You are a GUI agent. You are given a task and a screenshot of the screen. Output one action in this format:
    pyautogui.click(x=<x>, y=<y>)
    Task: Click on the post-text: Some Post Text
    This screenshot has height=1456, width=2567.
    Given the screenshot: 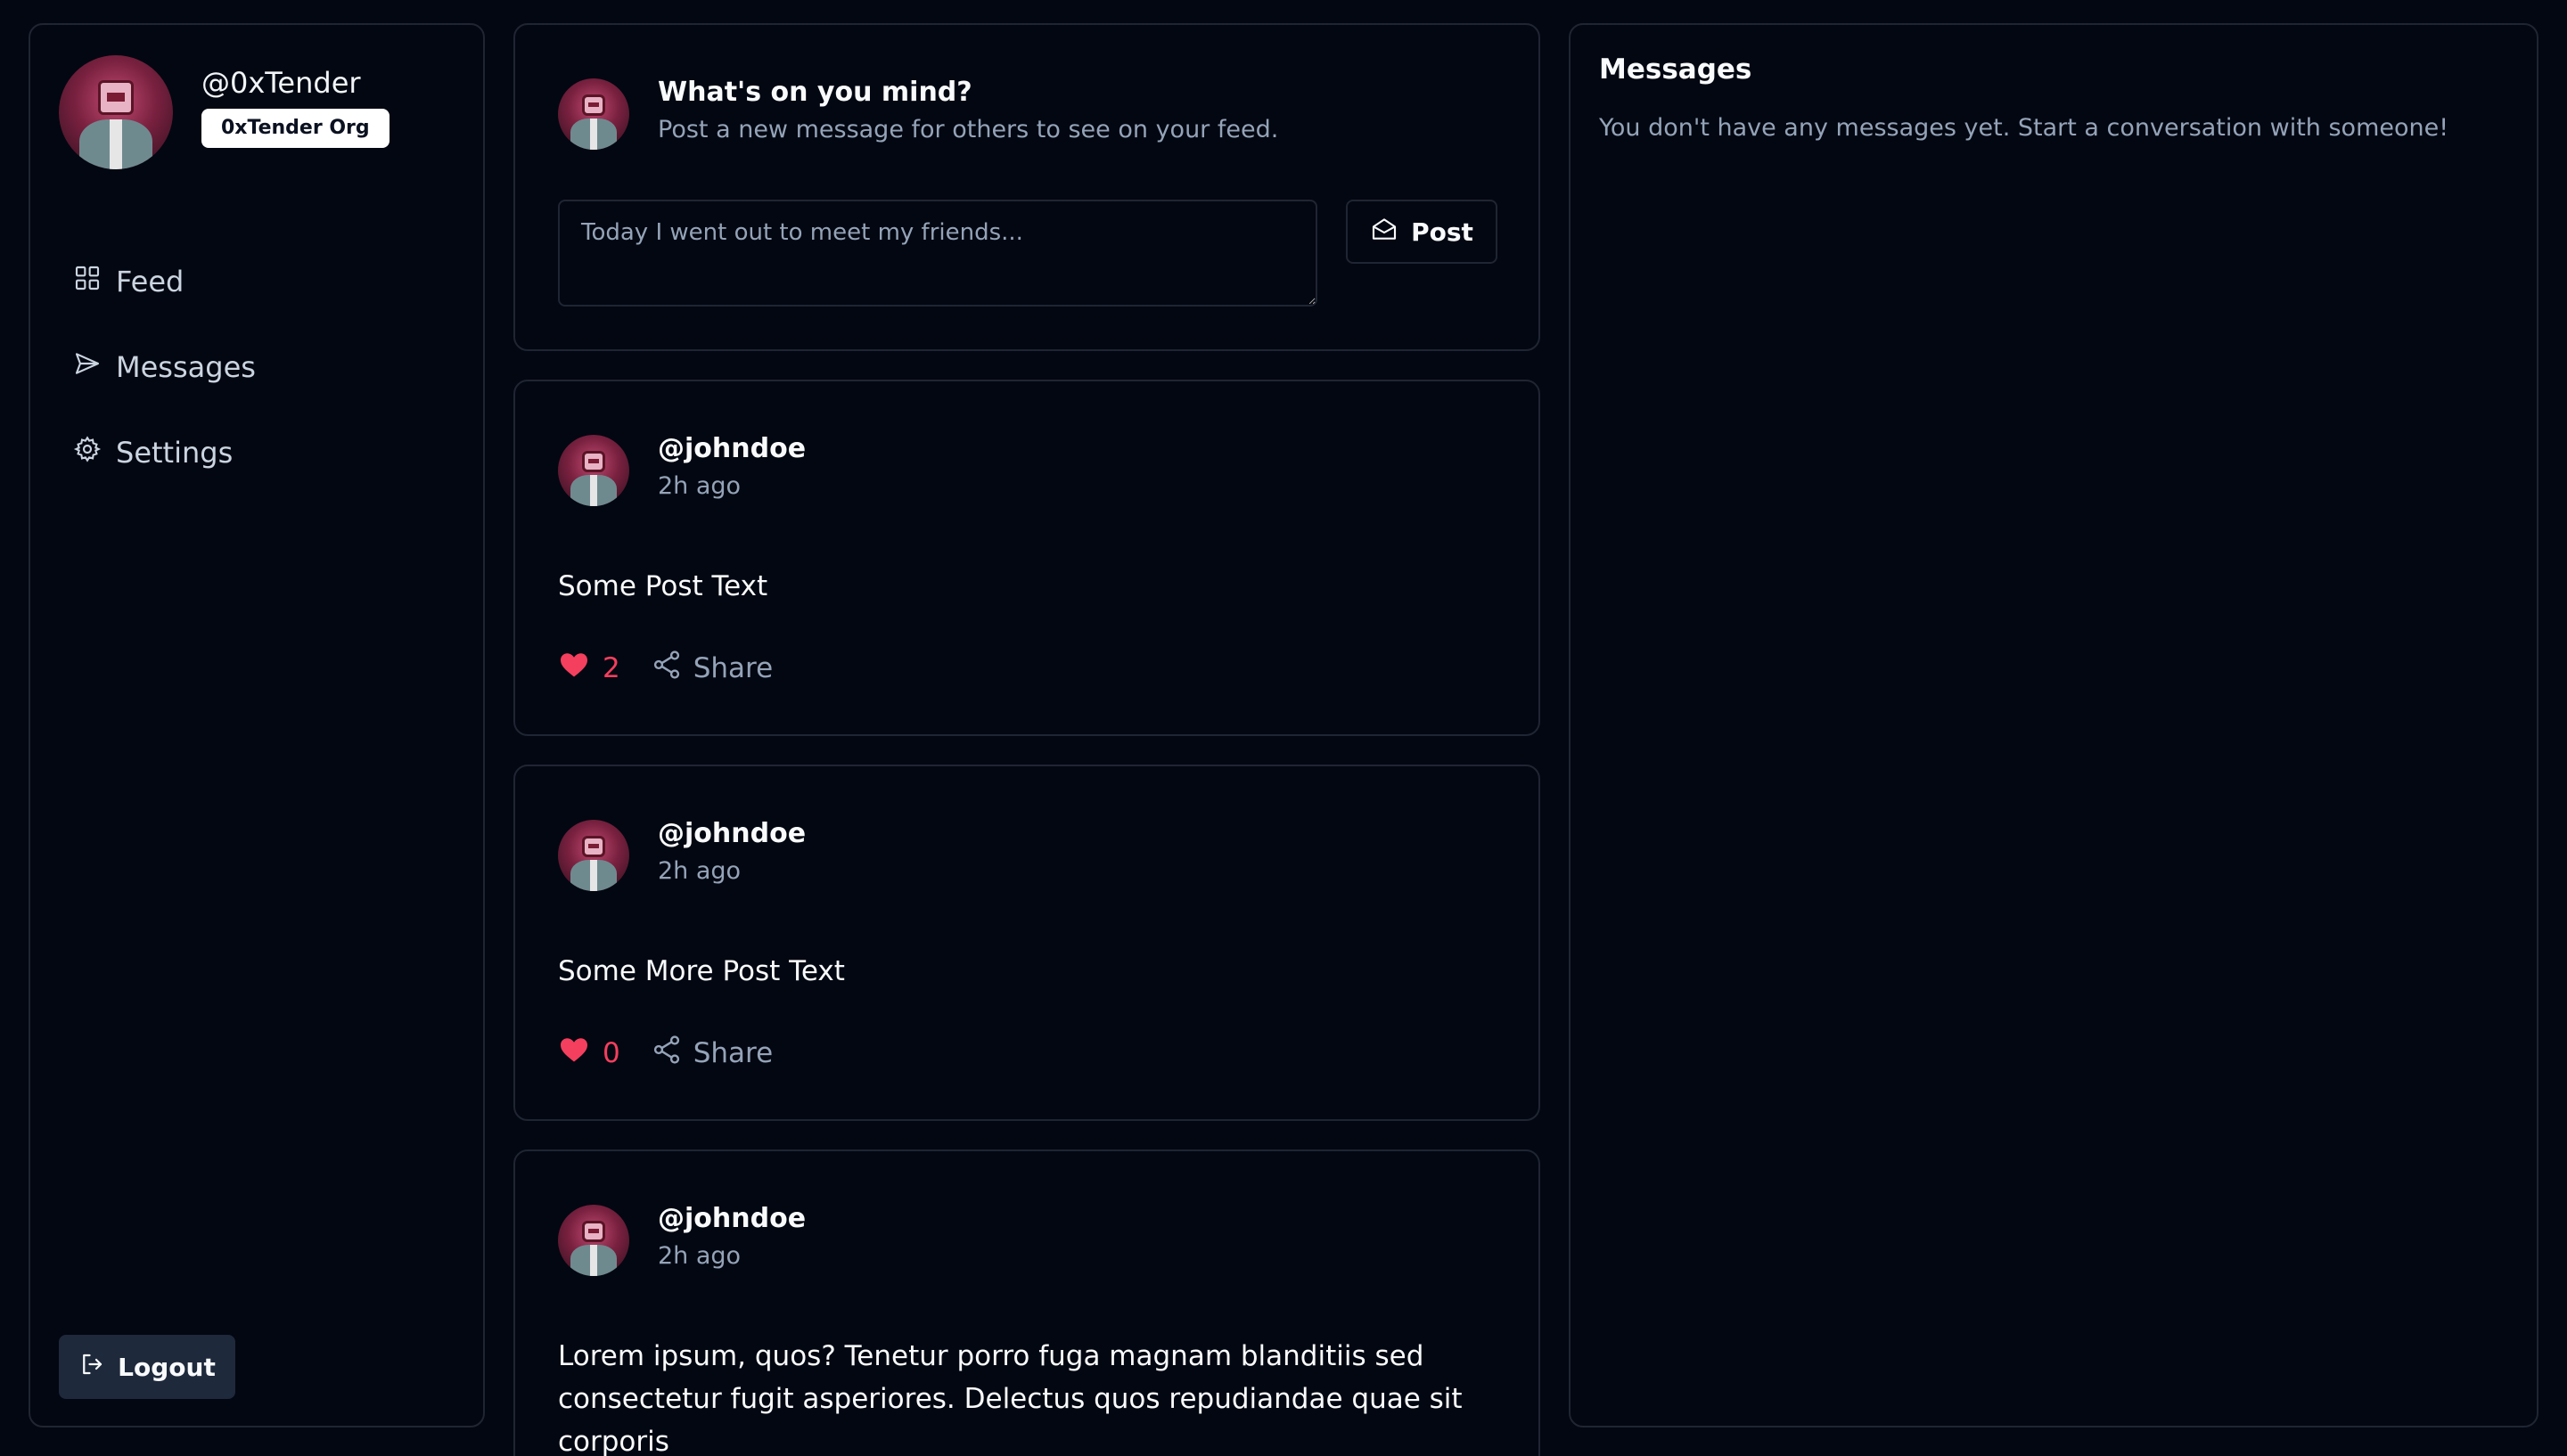 What is the action you would take?
    pyautogui.click(x=663, y=586)
    